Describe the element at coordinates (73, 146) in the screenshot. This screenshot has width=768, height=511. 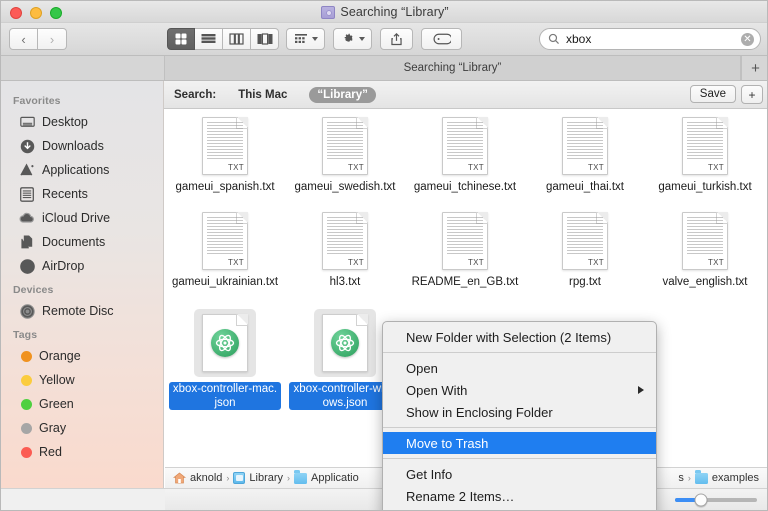
I see `sidebar-item-label: Downloads` at that location.